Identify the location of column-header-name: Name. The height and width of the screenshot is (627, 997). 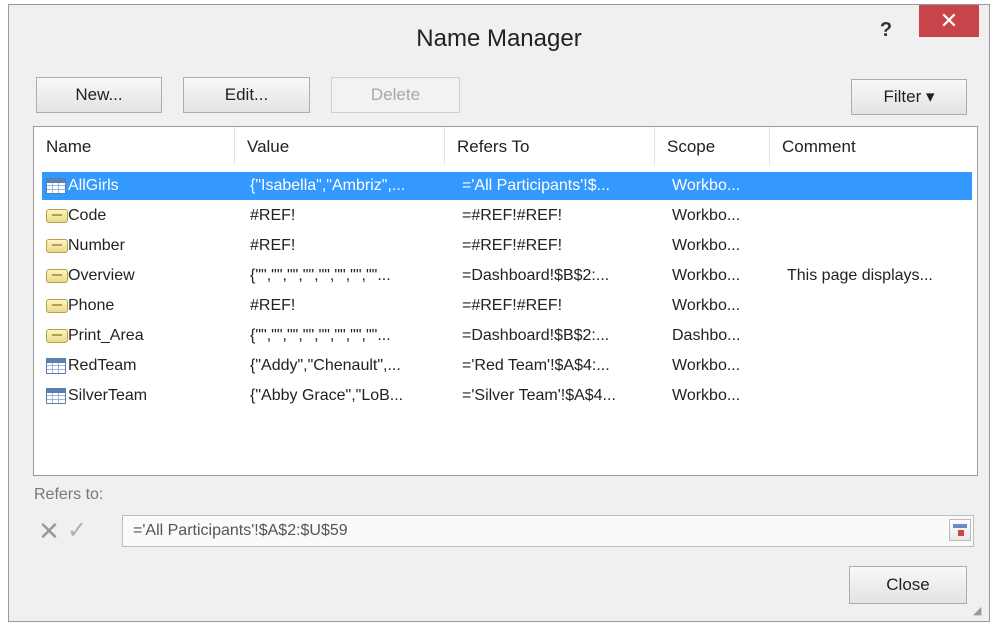
(134, 146).